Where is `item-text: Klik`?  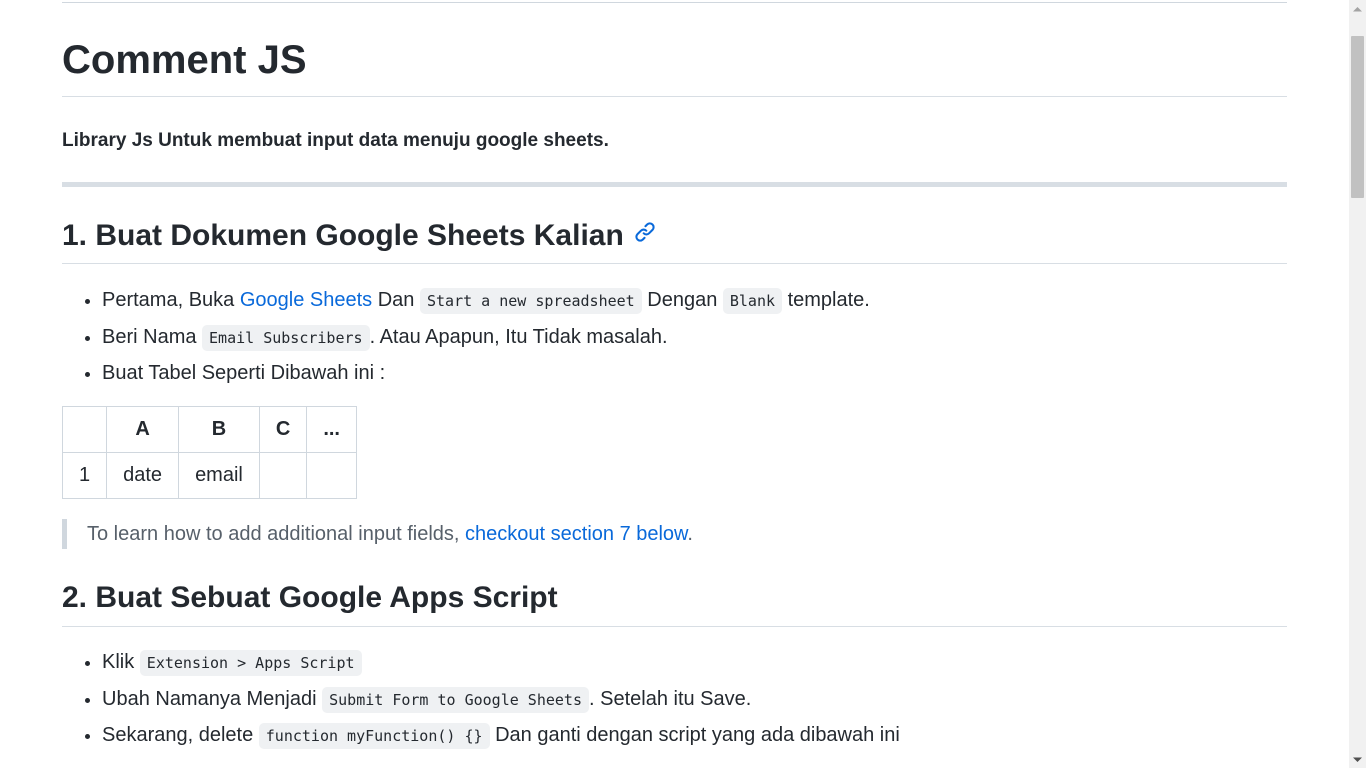 item-text: Klik is located at coordinates (121, 662).